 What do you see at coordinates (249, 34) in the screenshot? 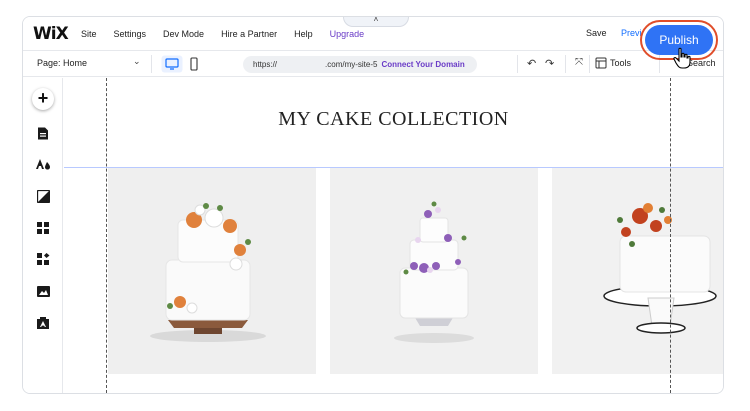
I see `menu-hire-a-partner: Hire a Partner` at bounding box center [249, 34].